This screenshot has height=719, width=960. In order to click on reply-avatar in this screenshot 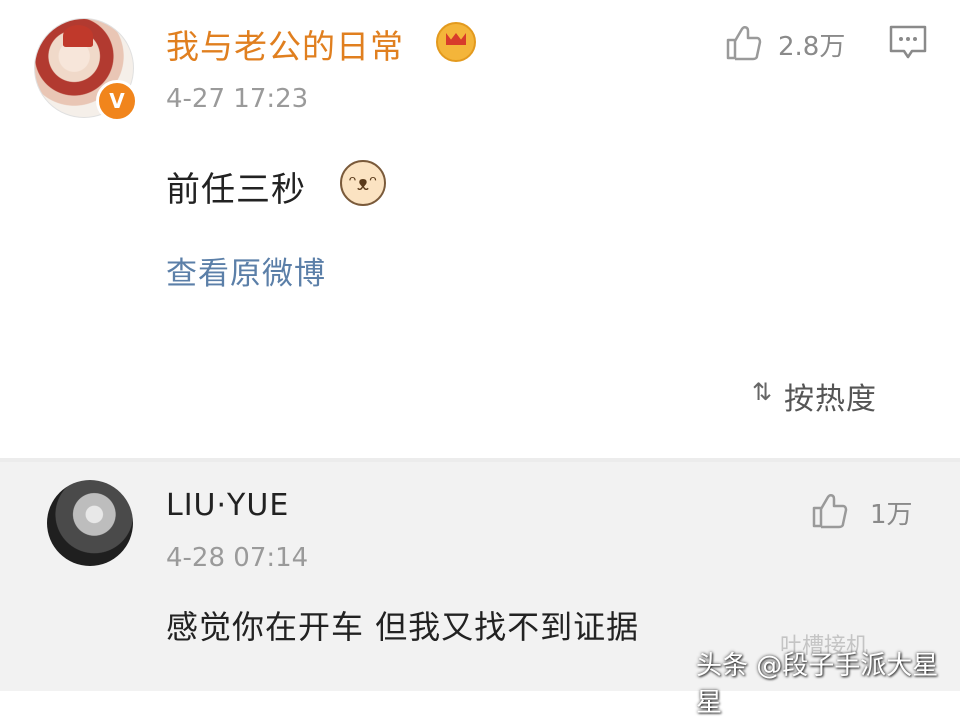, I will do `click(90, 523)`.